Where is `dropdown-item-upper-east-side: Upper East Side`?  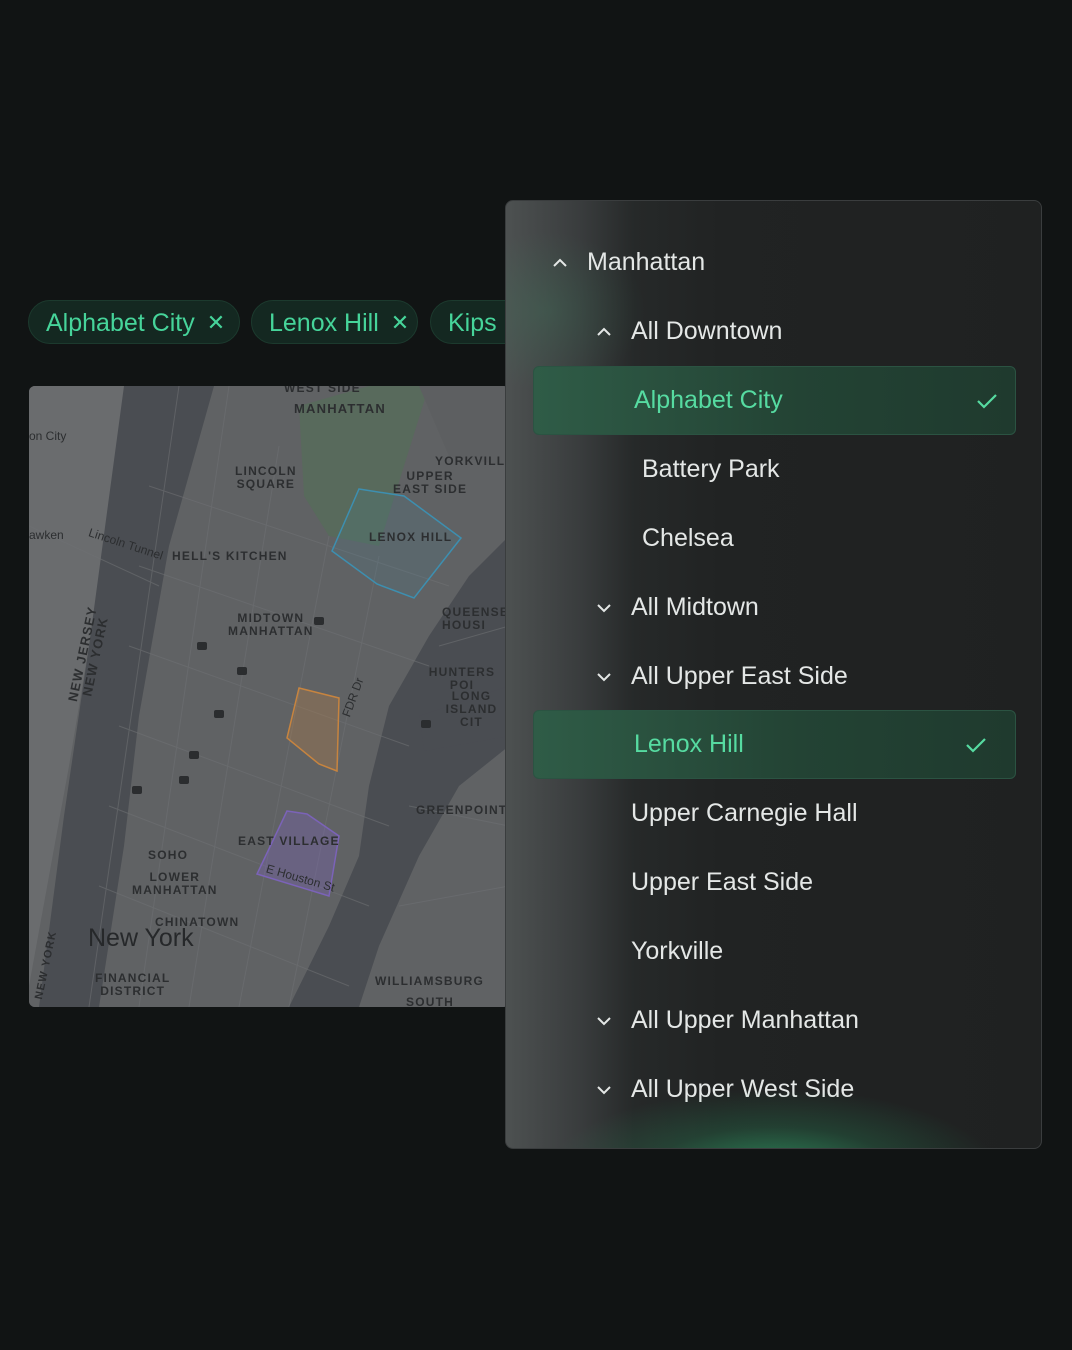
dropdown-item-upper-east-side: Upper East Side is located at coordinates (773, 882).